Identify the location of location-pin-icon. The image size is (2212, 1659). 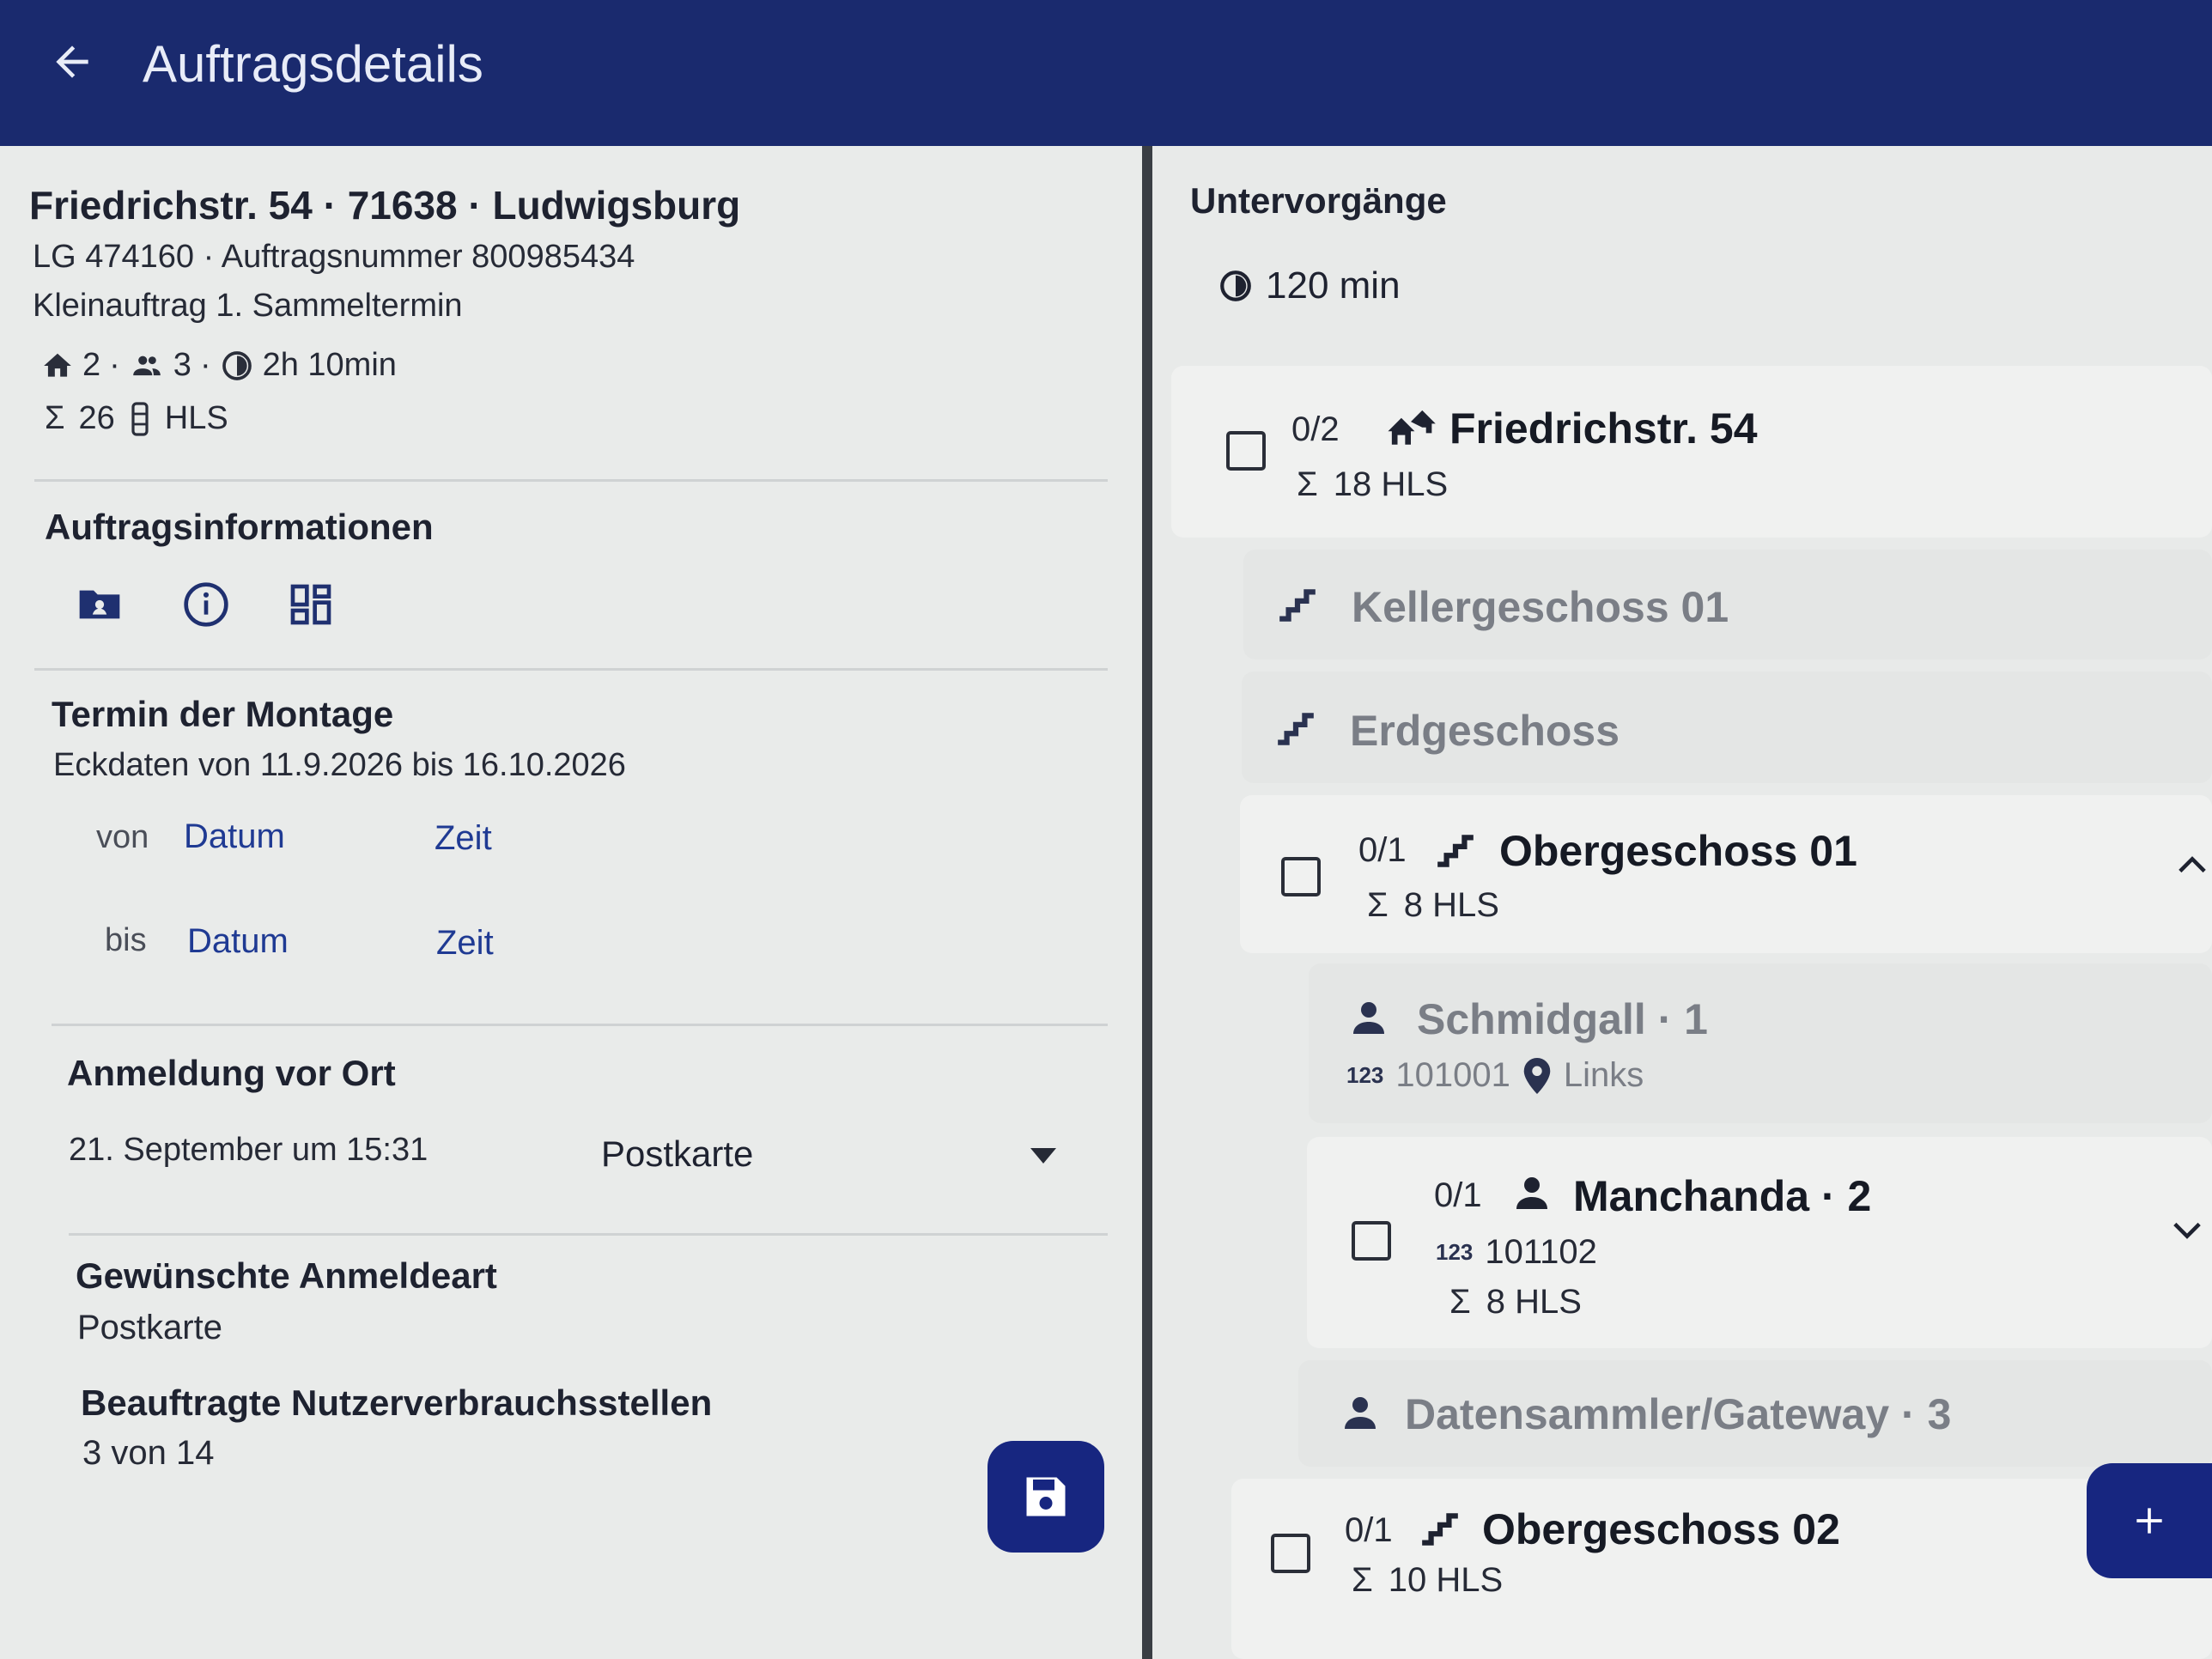
(1537, 1075).